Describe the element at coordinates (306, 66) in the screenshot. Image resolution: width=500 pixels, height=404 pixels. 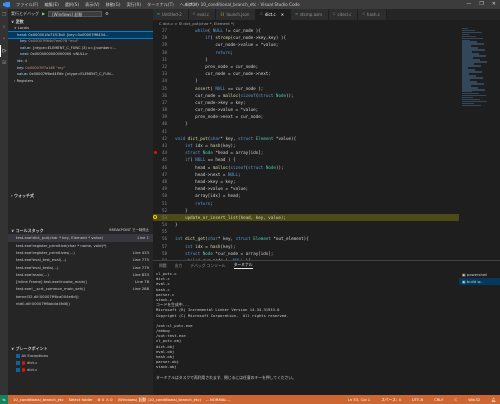
I see `code-line: 32 prev_node = cur_node;` at that location.